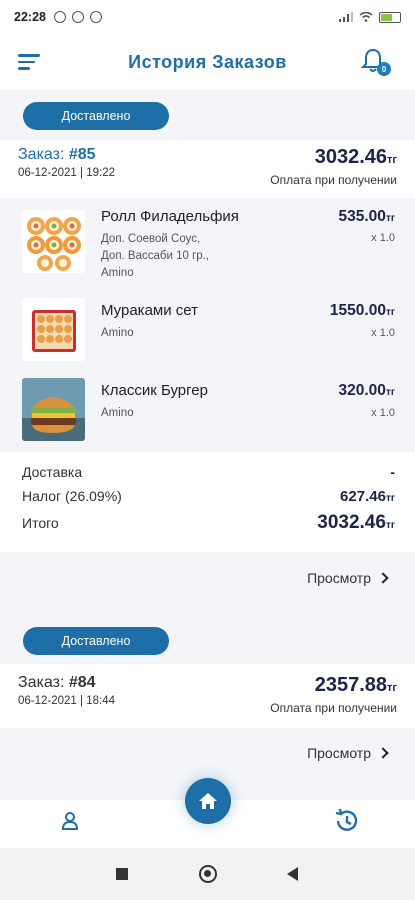  I want to click on home-button, so click(208, 801).